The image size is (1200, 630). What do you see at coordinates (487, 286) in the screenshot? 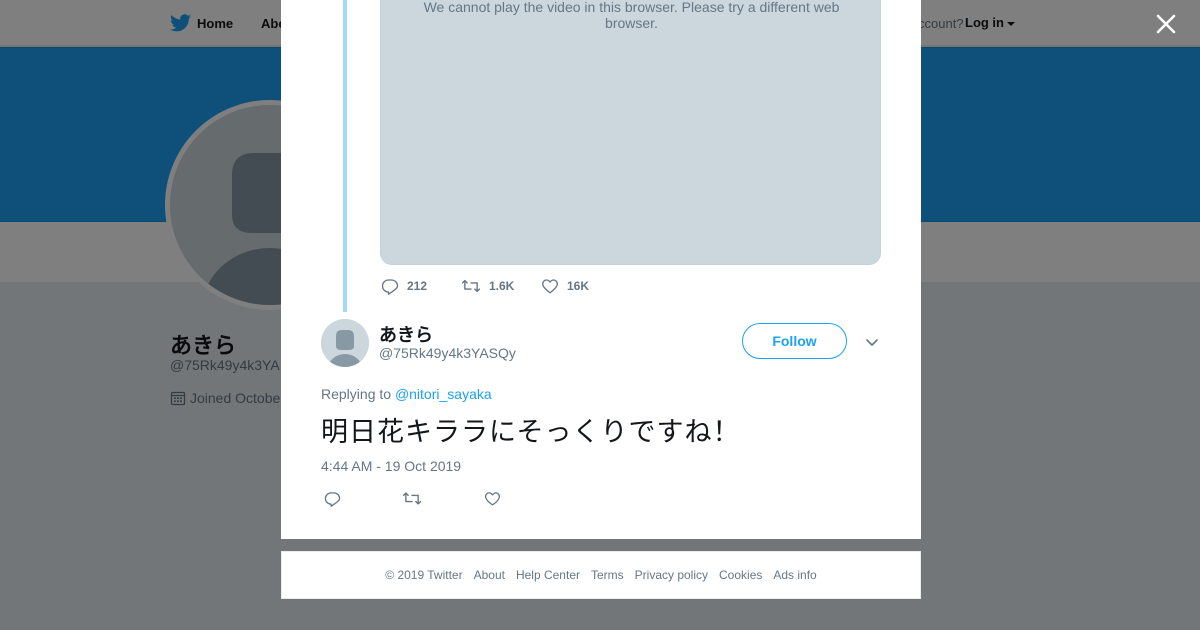
I see `retweet-action: 1.6K` at bounding box center [487, 286].